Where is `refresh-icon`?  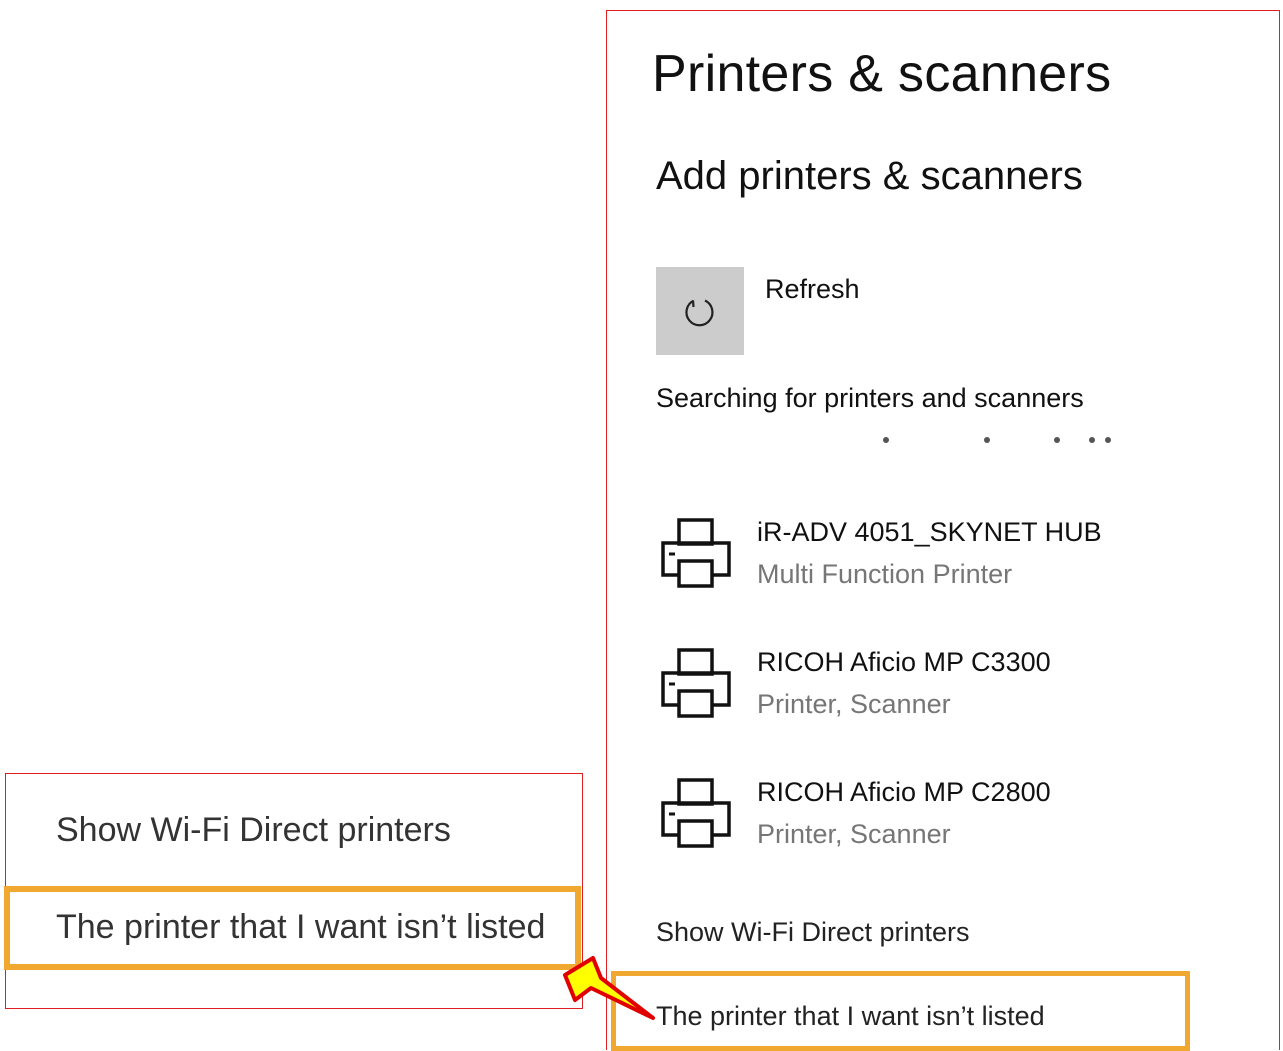
refresh-icon is located at coordinates (699, 313).